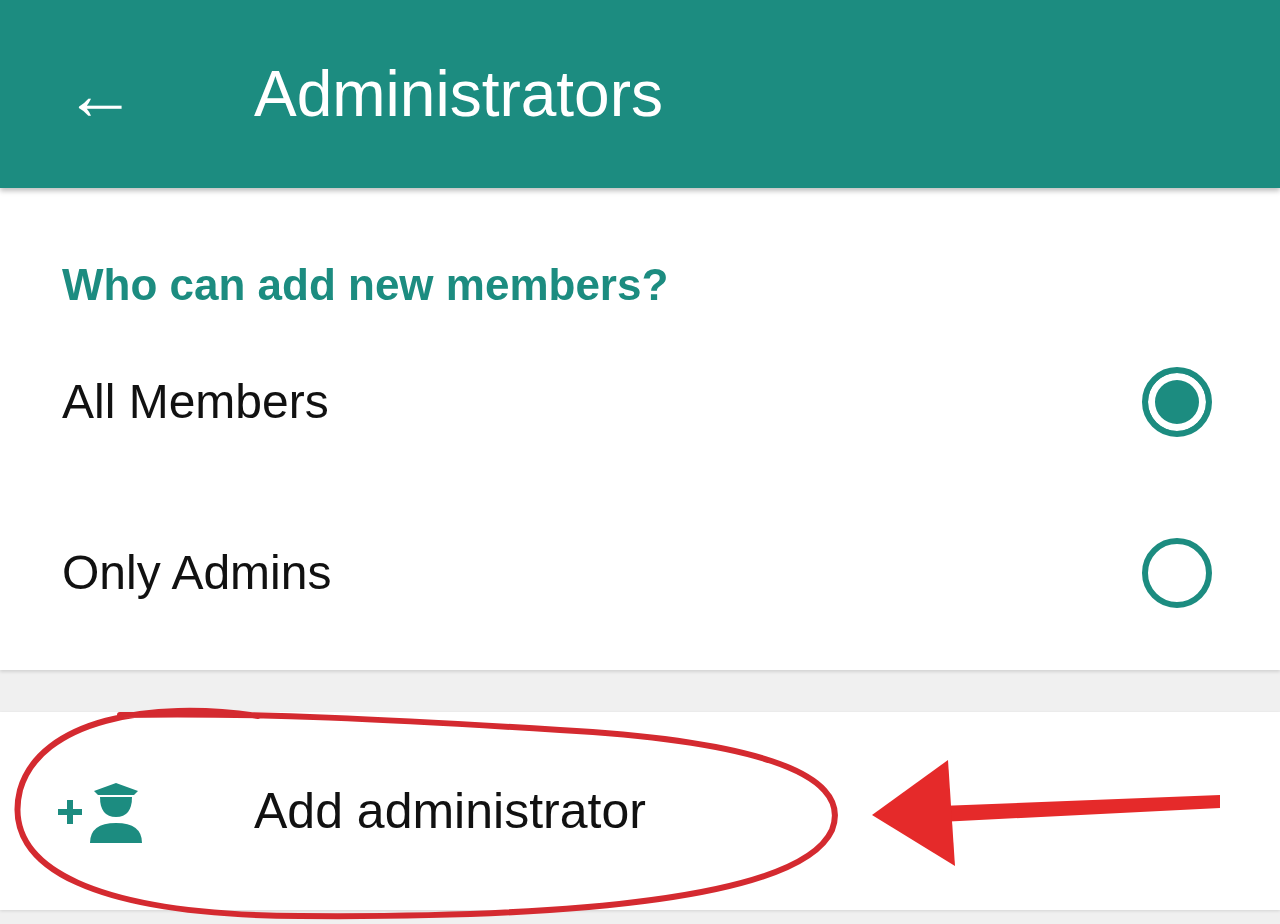  What do you see at coordinates (195, 401) in the screenshot?
I see `option-label: All Members` at bounding box center [195, 401].